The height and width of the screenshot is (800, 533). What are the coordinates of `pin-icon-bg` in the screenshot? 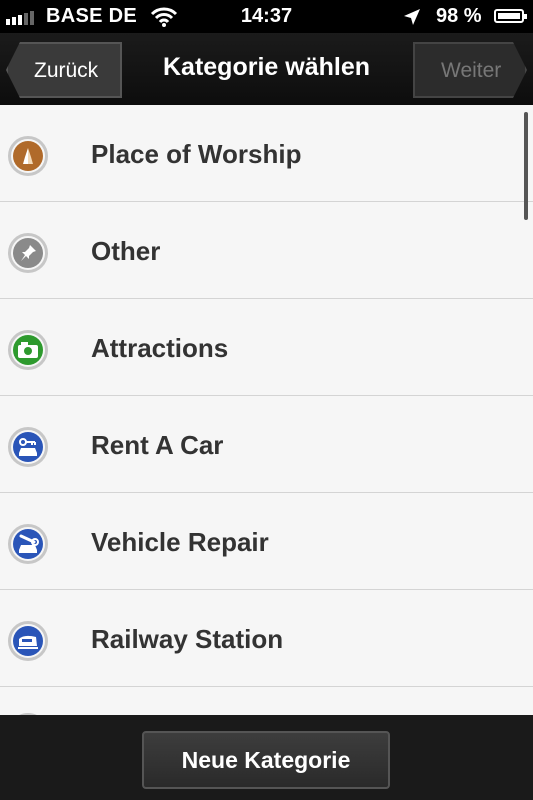 It's located at (28, 253).